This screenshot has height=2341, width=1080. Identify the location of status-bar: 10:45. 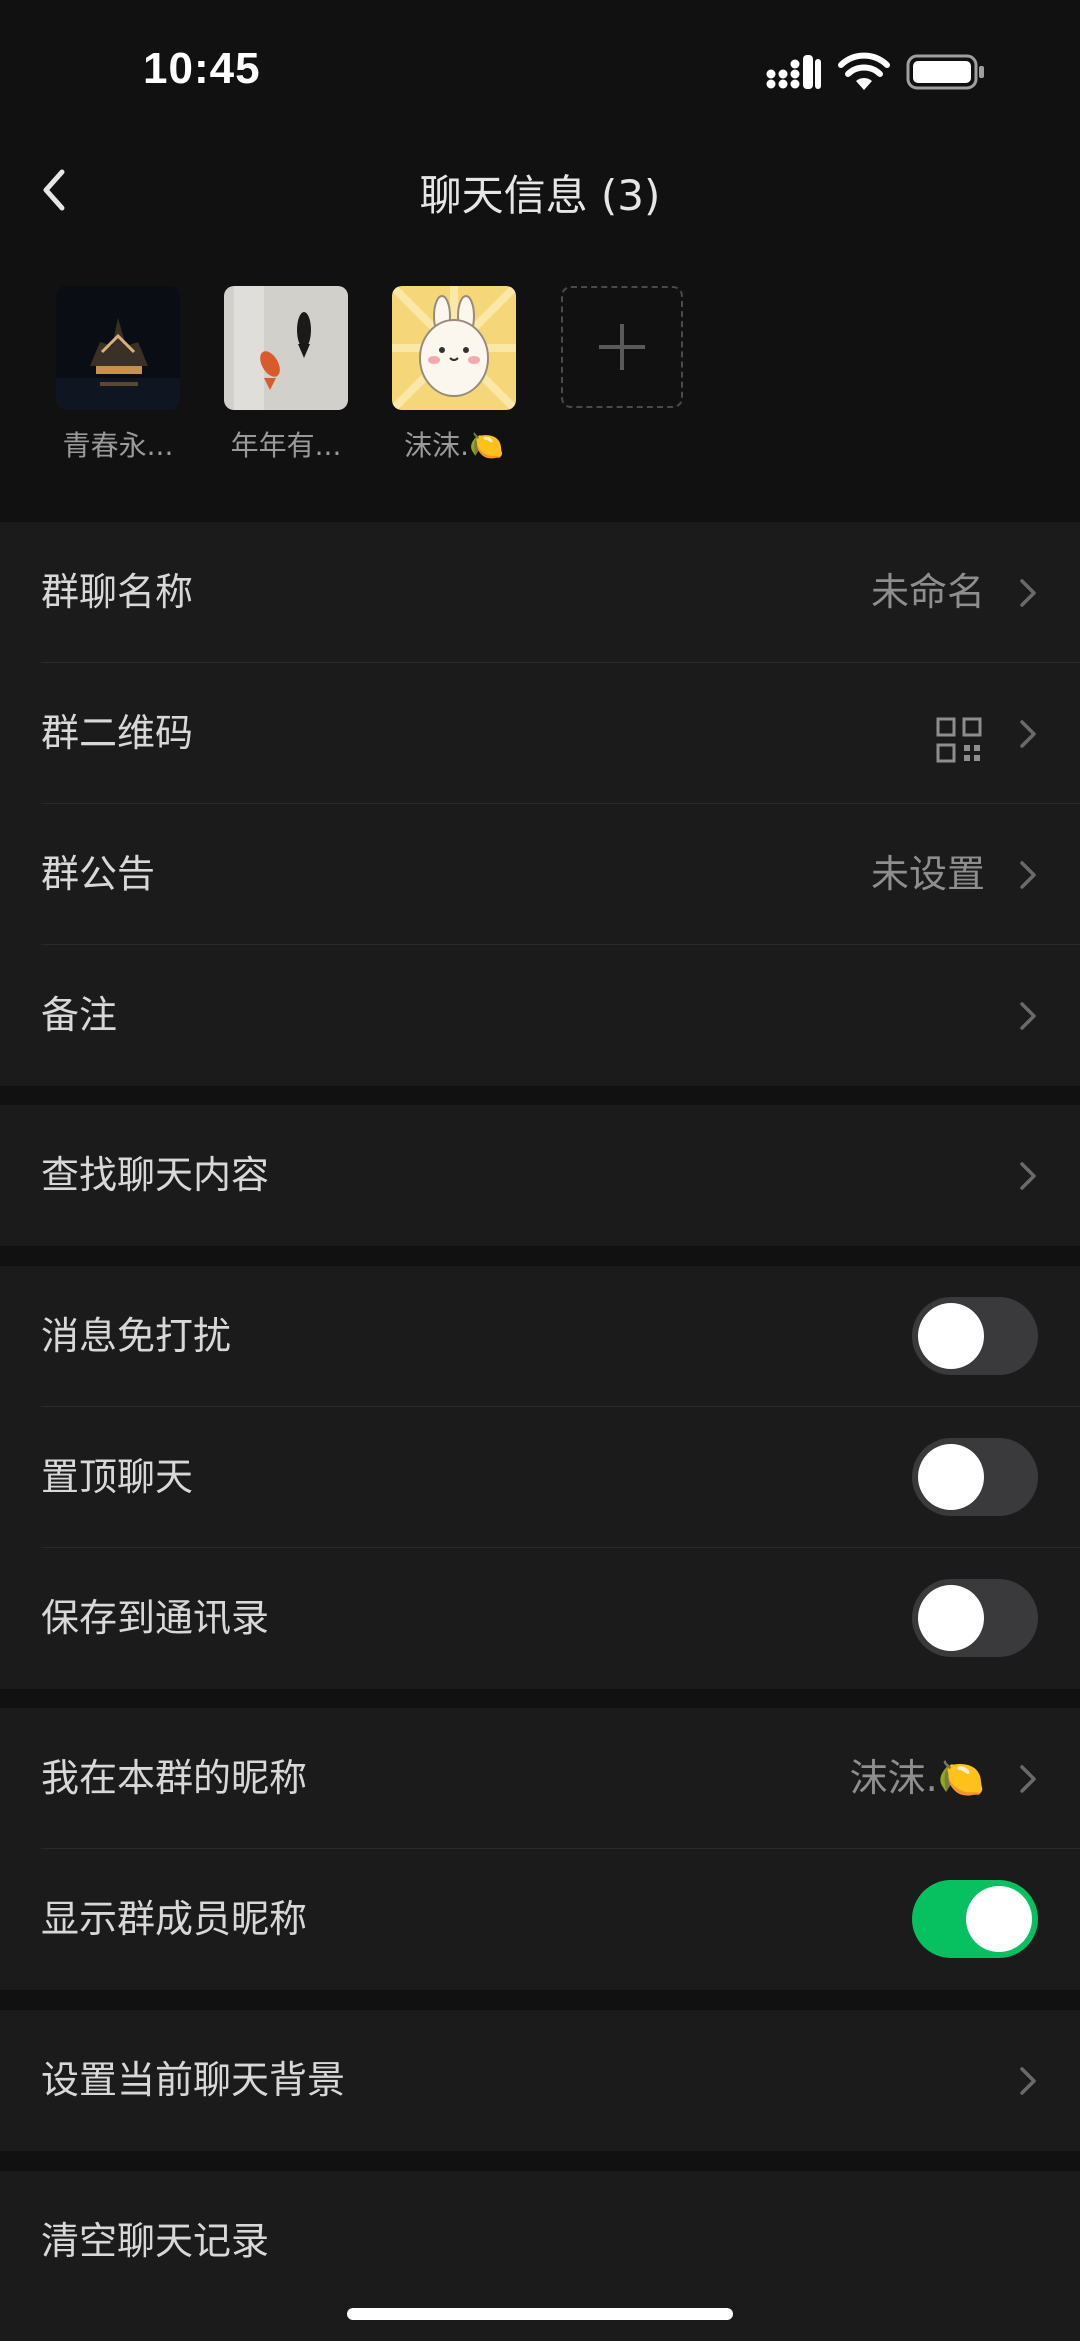
(540, 70).